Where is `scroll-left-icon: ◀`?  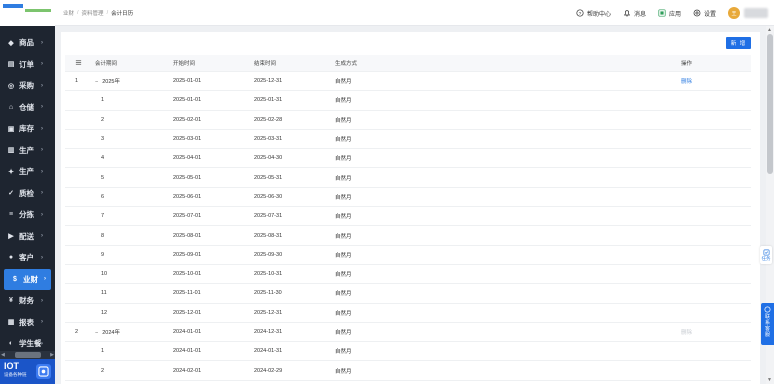 scroll-left-icon: ◀ is located at coordinates (3, 355).